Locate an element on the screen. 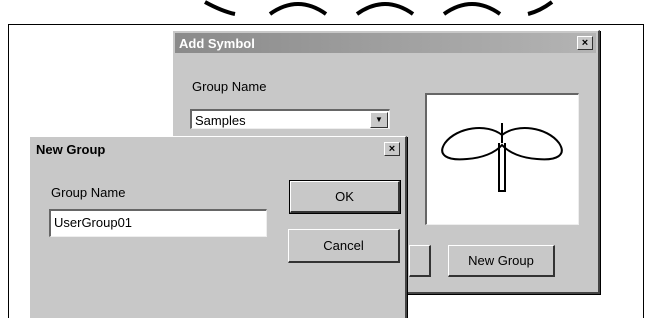 Image resolution: width=653 pixels, height=318 pixels. ok-button: OK is located at coordinates (345, 197).